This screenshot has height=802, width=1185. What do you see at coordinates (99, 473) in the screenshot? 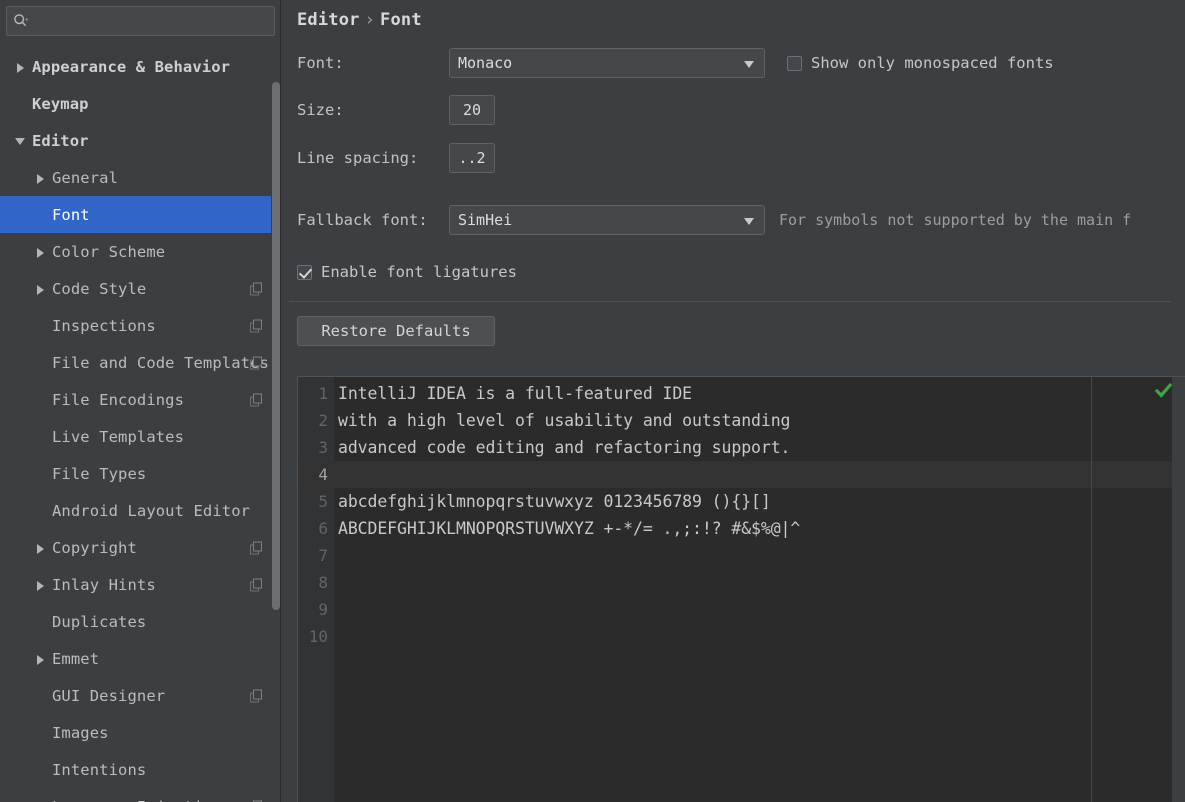
I see `sidebar-item-label: File Types` at bounding box center [99, 473].